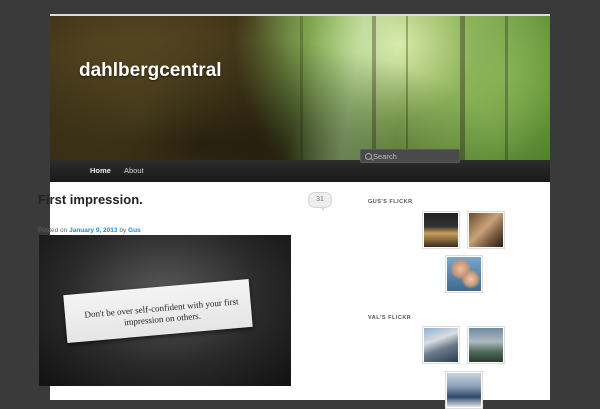 This screenshot has height=409, width=600. Describe the element at coordinates (90, 199) in the screenshot. I see `post-title: First impression.` at that location.